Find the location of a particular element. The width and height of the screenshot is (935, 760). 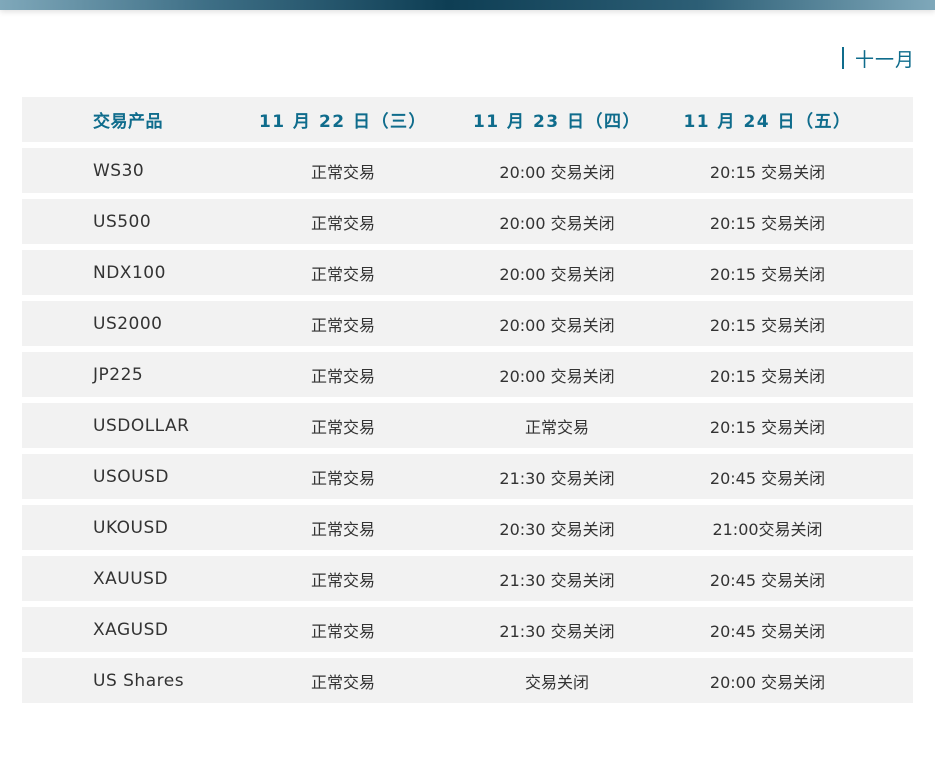

day2-status-cell: 交易关闭 is located at coordinates (556, 682).